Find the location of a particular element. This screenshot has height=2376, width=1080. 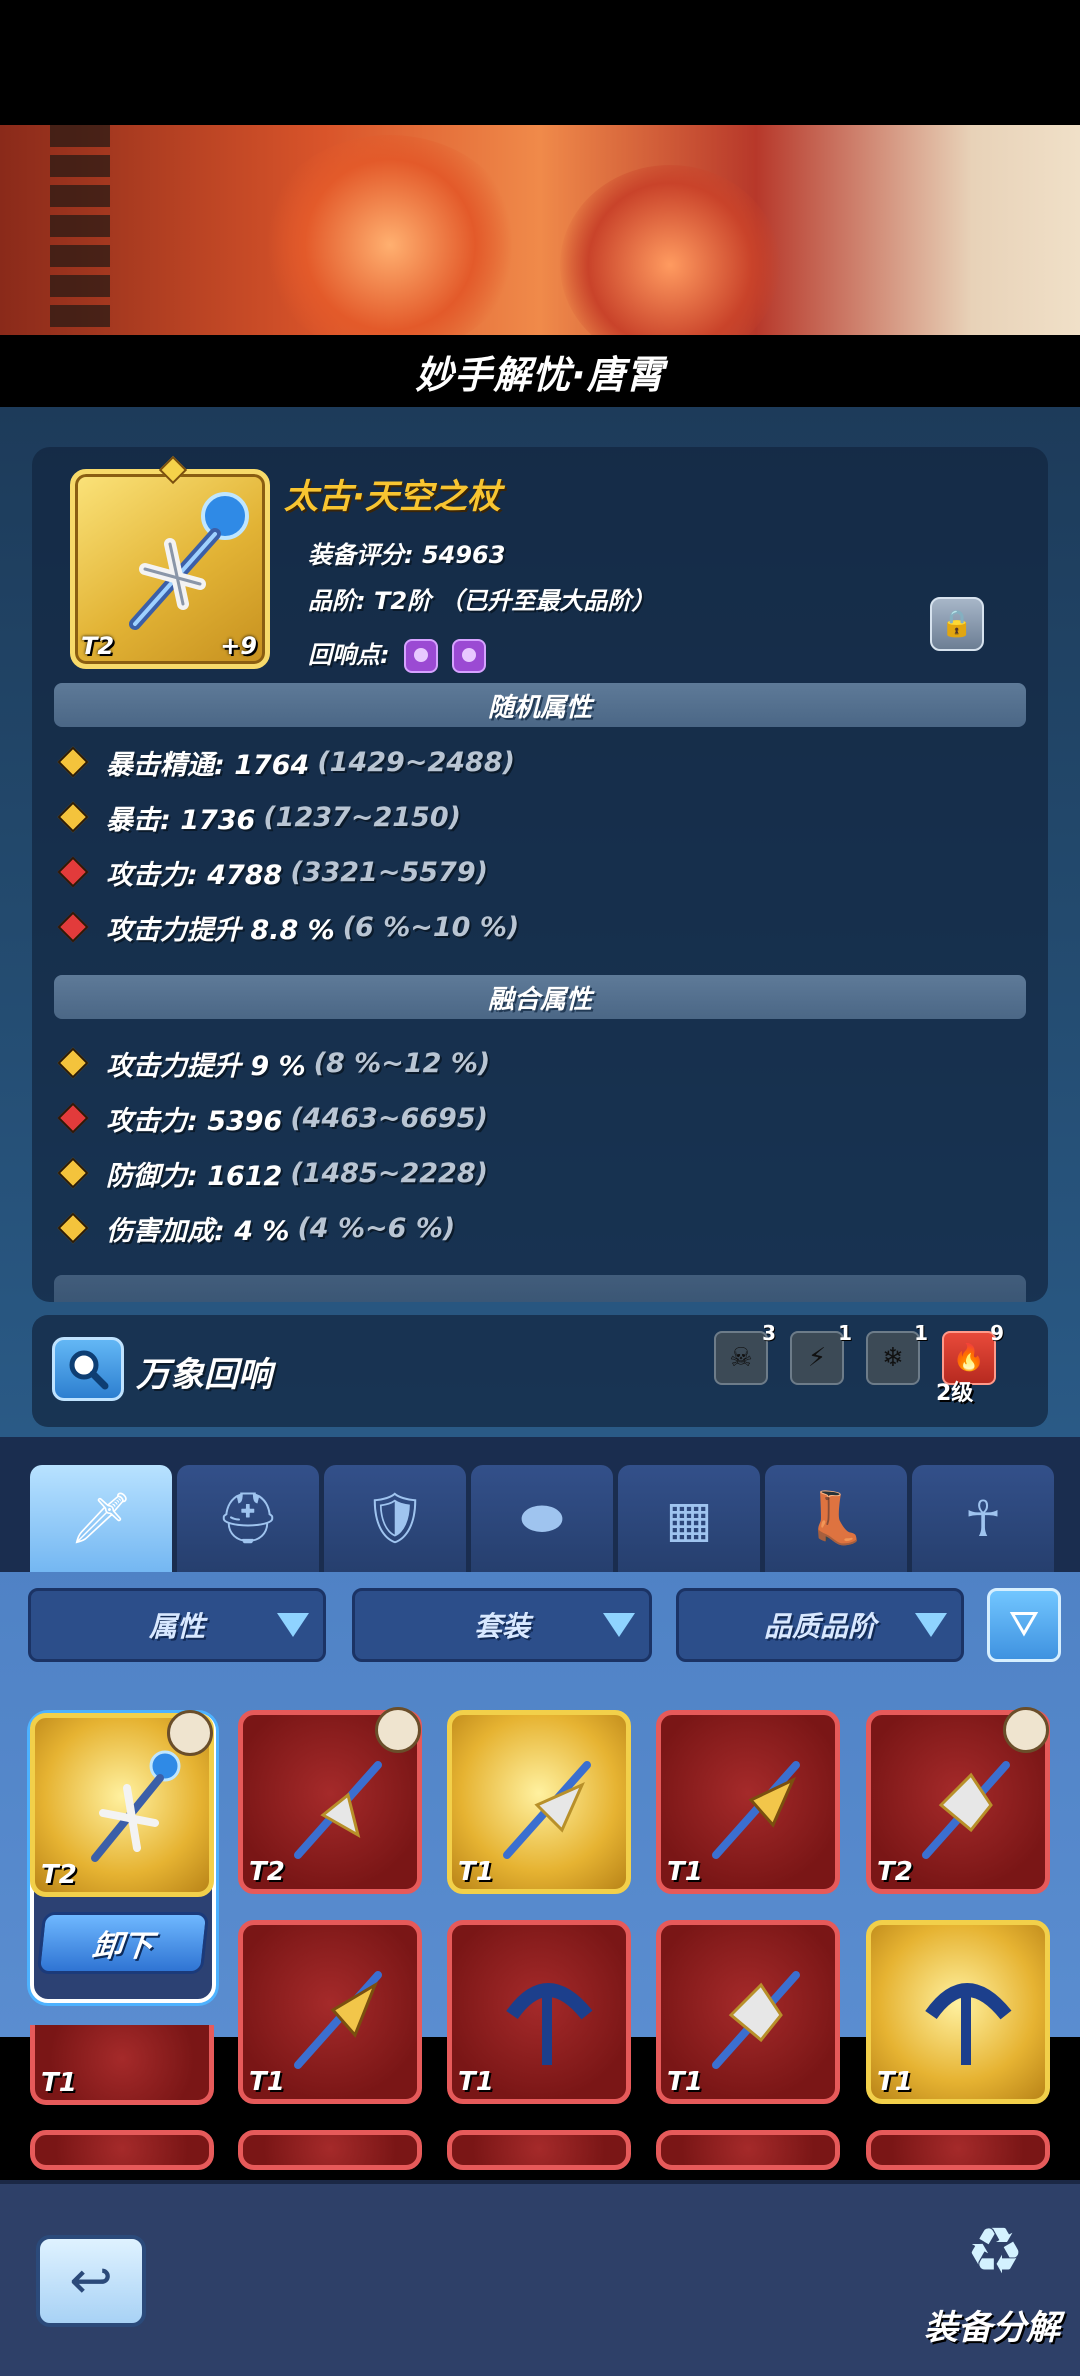

attr-row: 攻击力: 5396 (4463~6695) is located at coordinates (272, 1118).